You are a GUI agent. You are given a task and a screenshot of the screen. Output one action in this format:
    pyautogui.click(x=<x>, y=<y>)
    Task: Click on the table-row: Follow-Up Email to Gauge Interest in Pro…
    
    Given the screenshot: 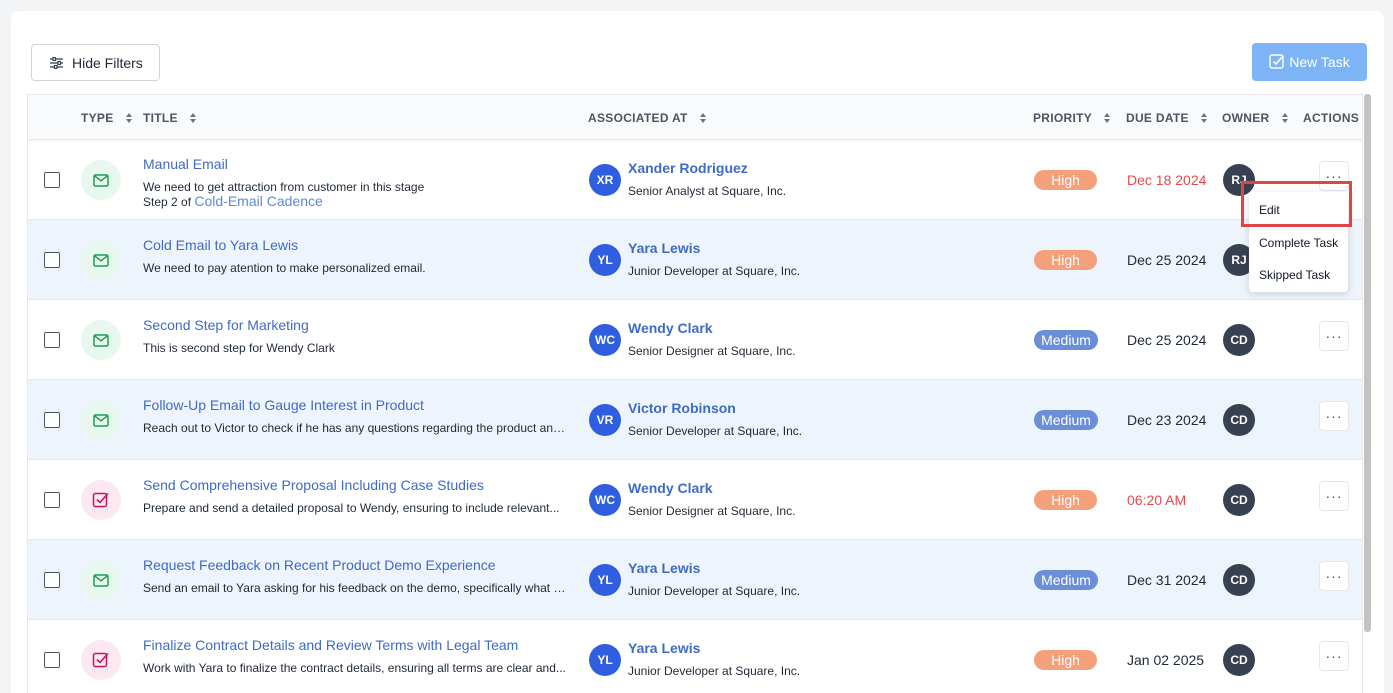 What is the action you would take?
    pyautogui.click(x=695, y=420)
    